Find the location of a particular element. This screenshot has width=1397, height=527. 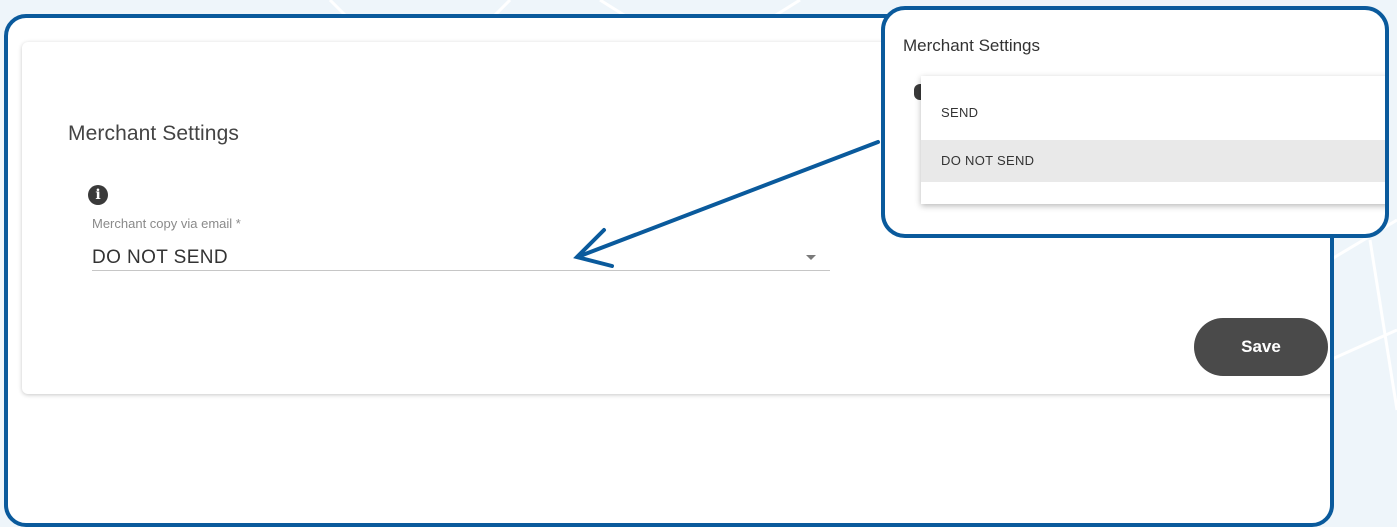

save-button: Save is located at coordinates (1261, 347).